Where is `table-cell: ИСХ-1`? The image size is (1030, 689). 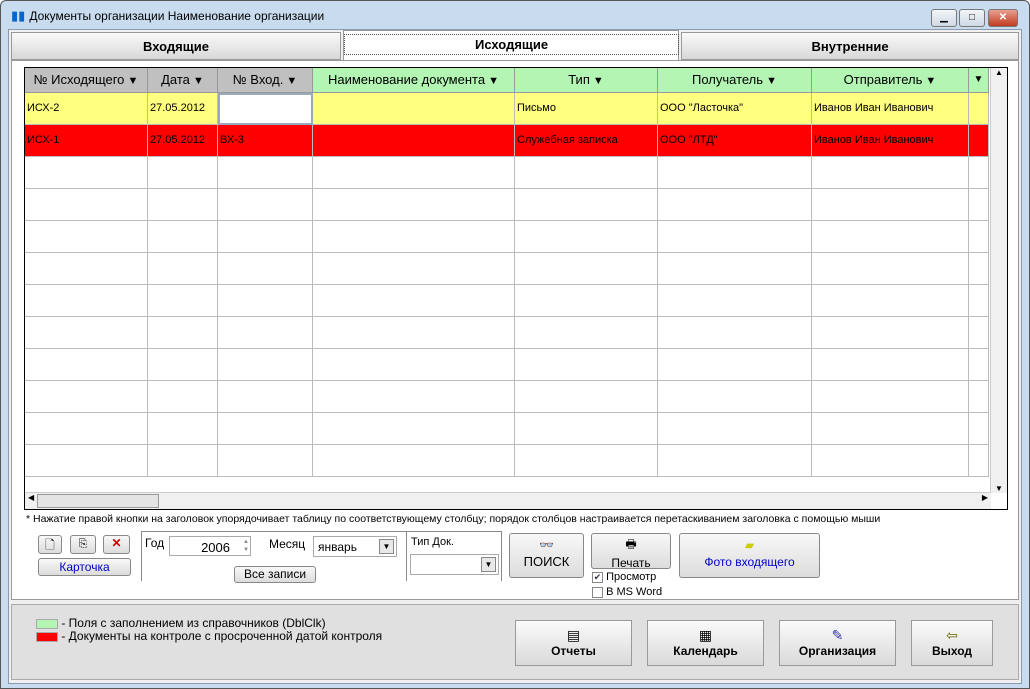
table-cell: ИСХ-1 is located at coordinates (86, 141).